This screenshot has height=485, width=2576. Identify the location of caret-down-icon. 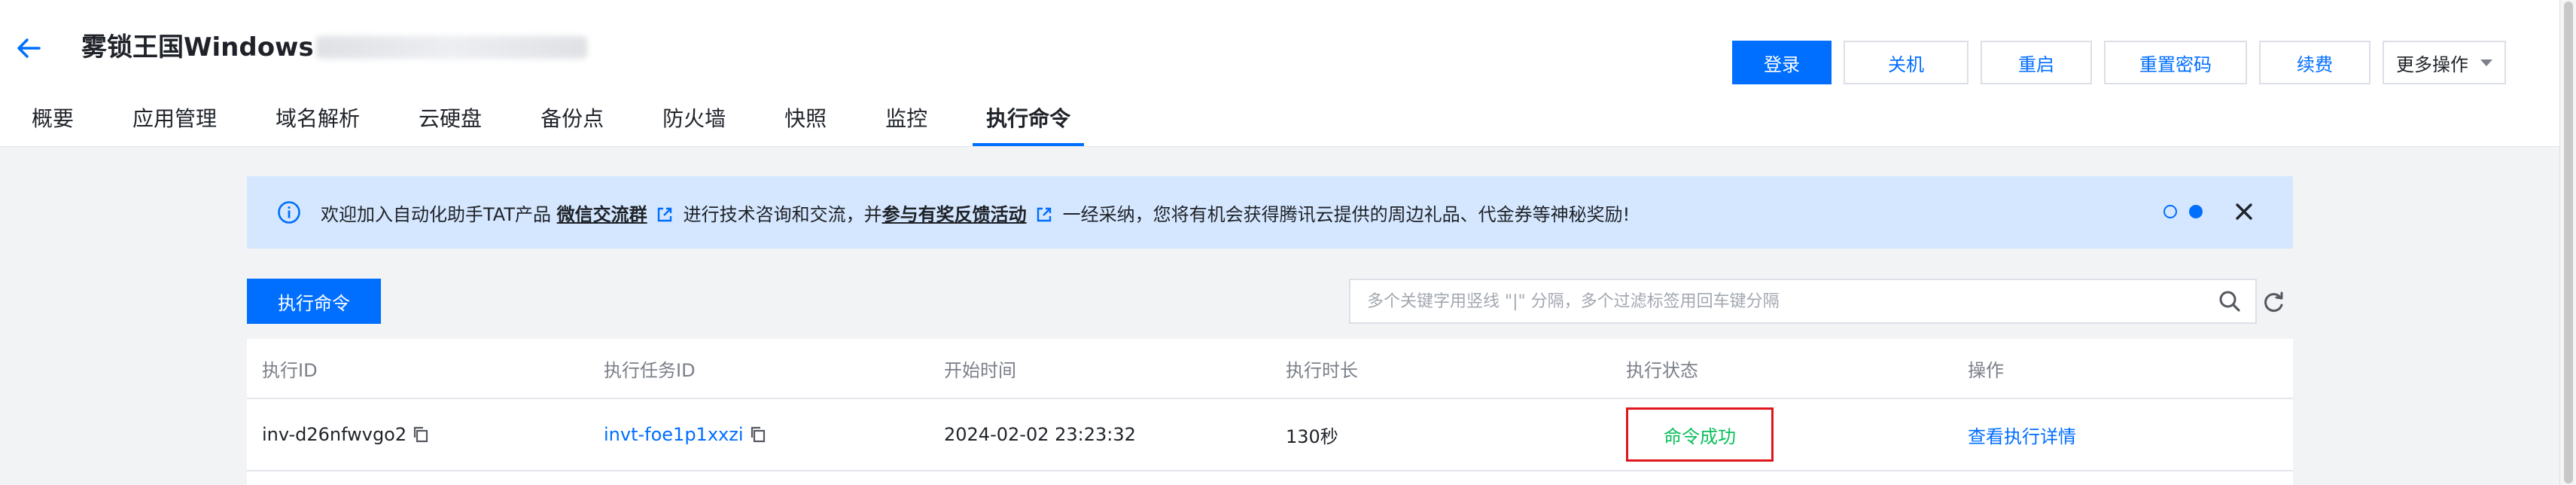
(2486, 62).